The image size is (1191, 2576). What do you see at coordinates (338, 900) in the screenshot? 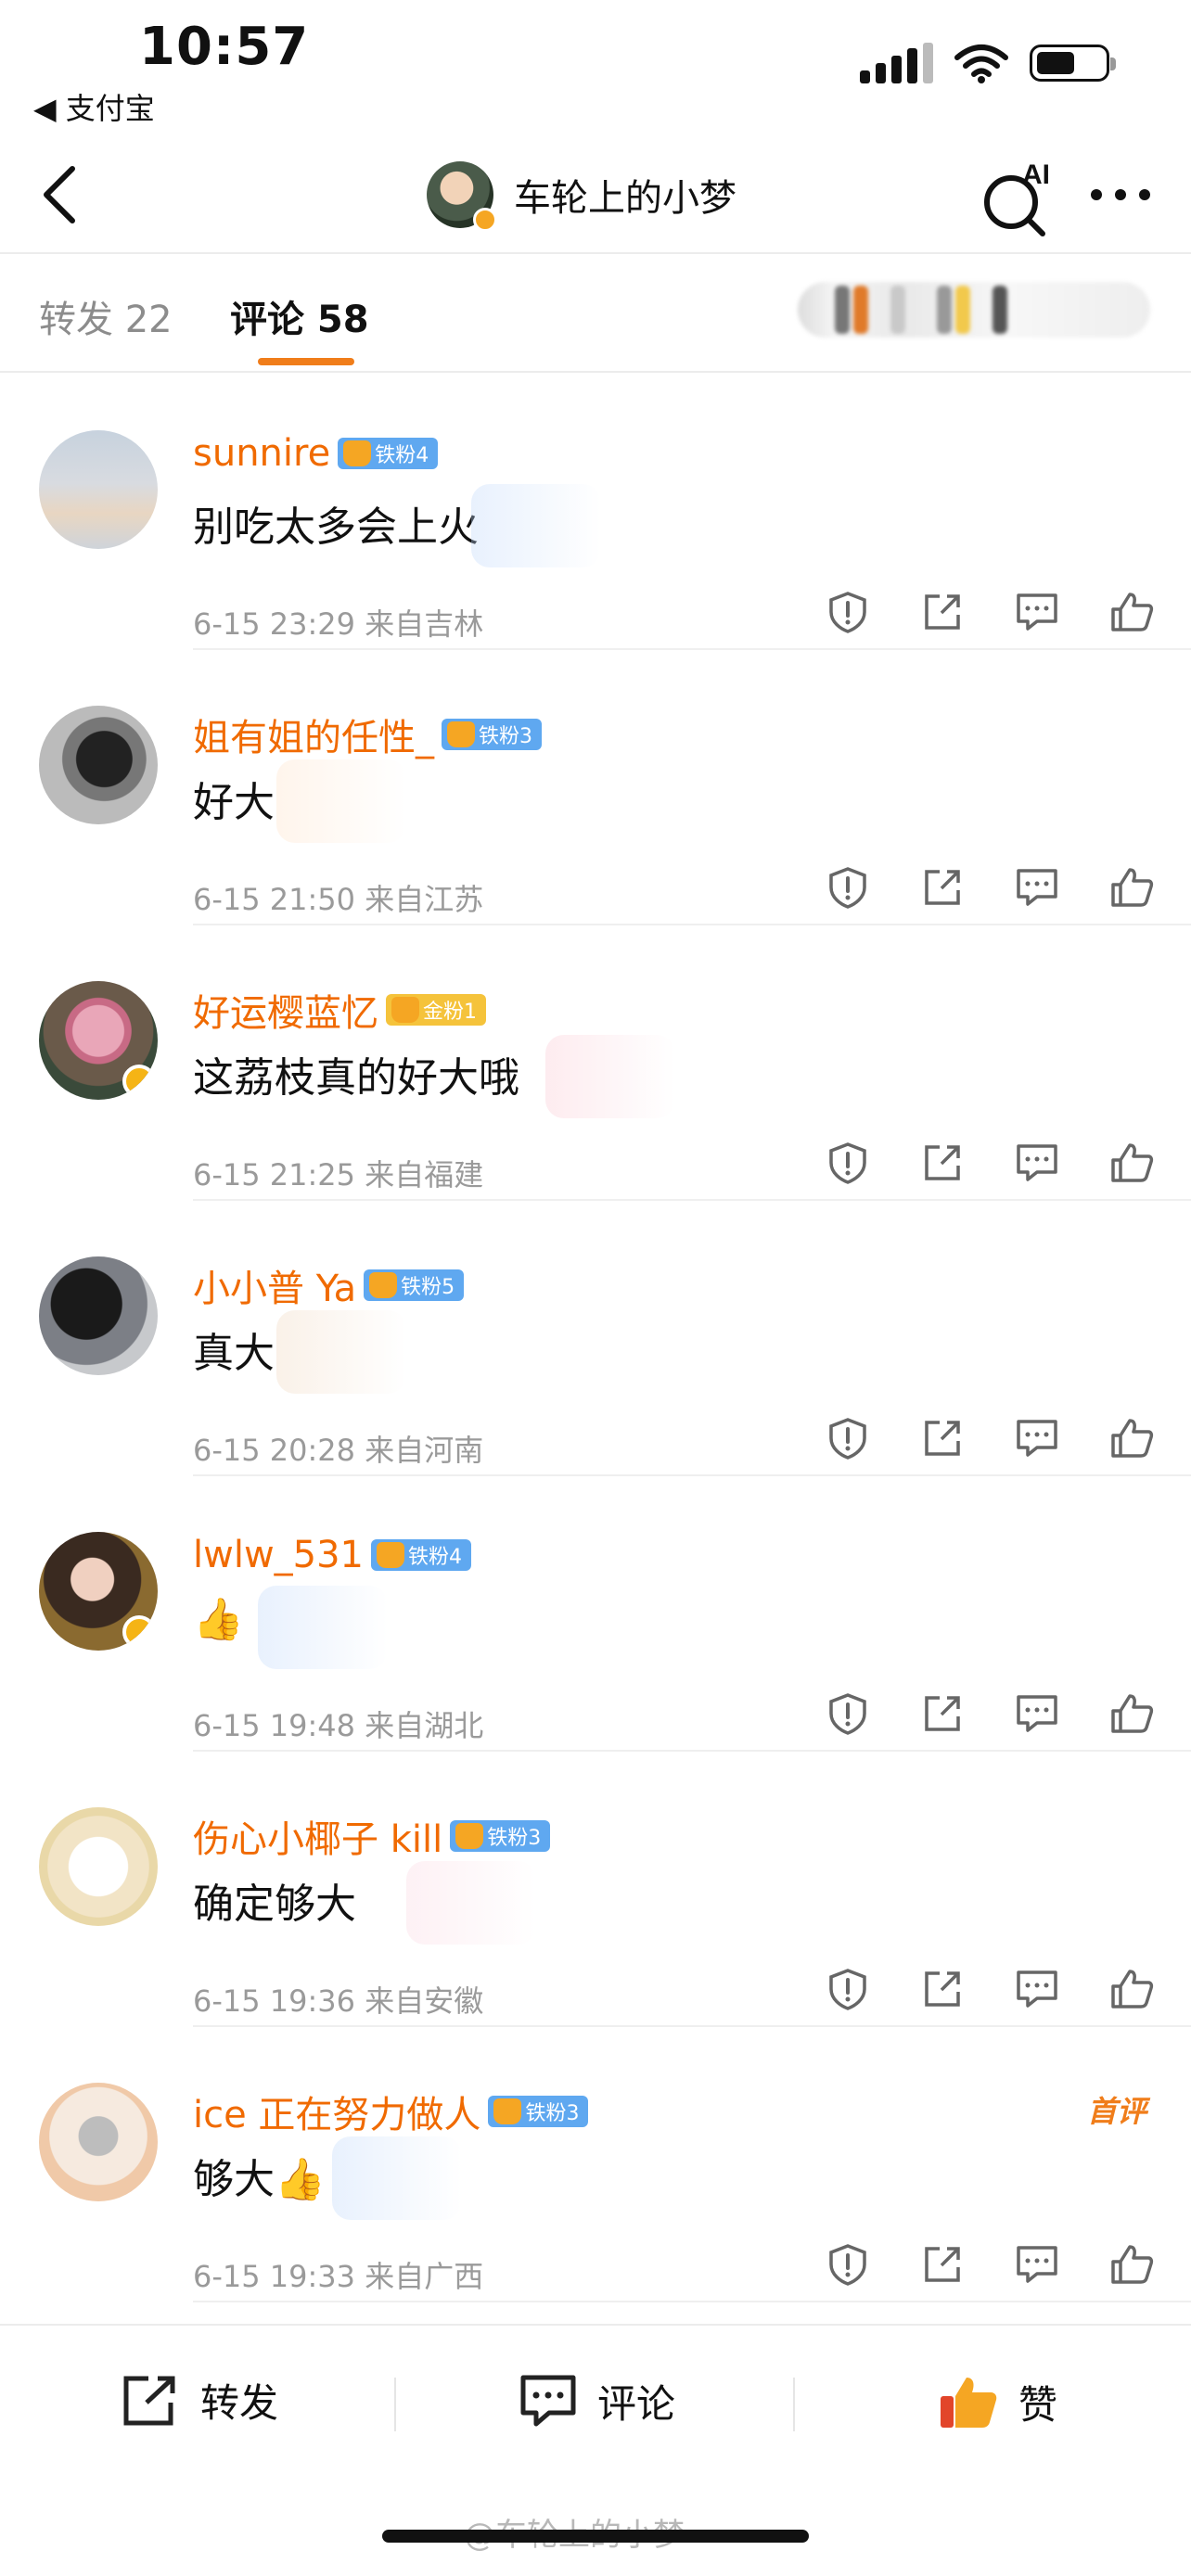
I see `comment-meta: 6-15 21:50 来自江苏` at bounding box center [338, 900].